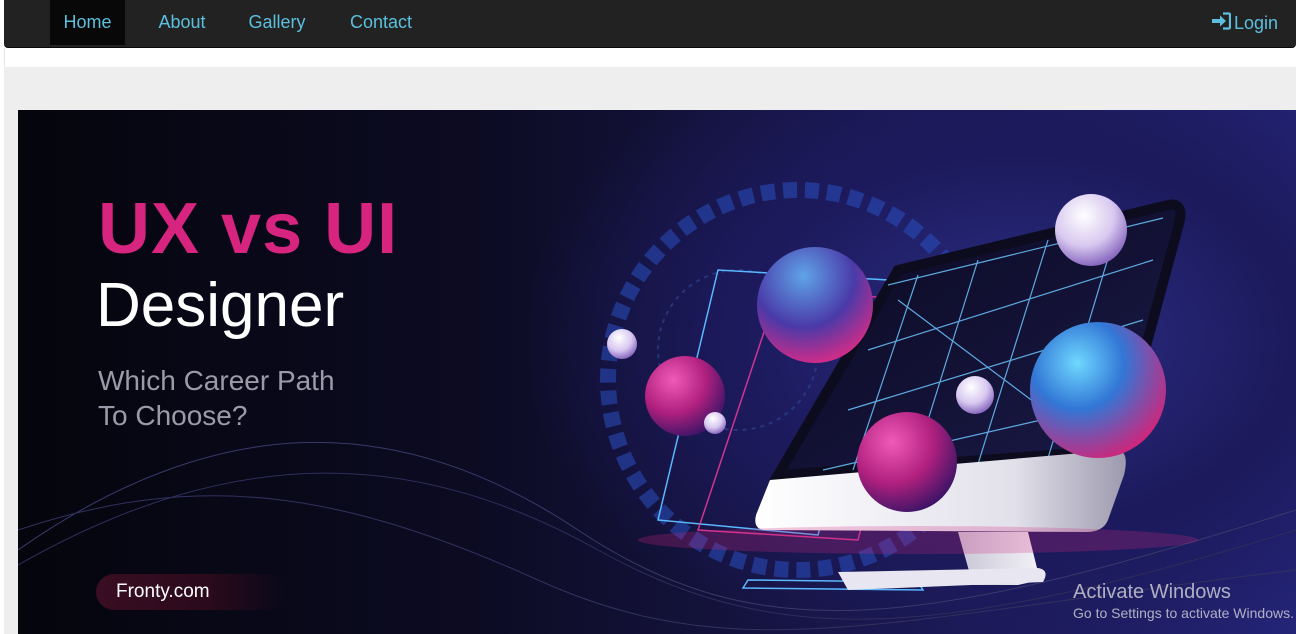 Image resolution: width=1296 pixels, height=634 pixels. What do you see at coordinates (173, 415) in the screenshot?
I see `banner-subtitle-line2: To Choose?` at bounding box center [173, 415].